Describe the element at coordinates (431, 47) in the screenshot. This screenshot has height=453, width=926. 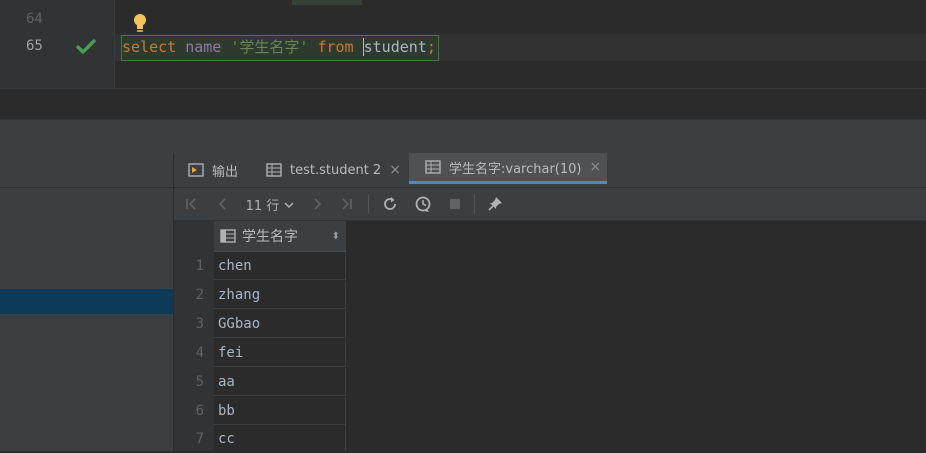
I see `statement-terminator: ;` at that location.